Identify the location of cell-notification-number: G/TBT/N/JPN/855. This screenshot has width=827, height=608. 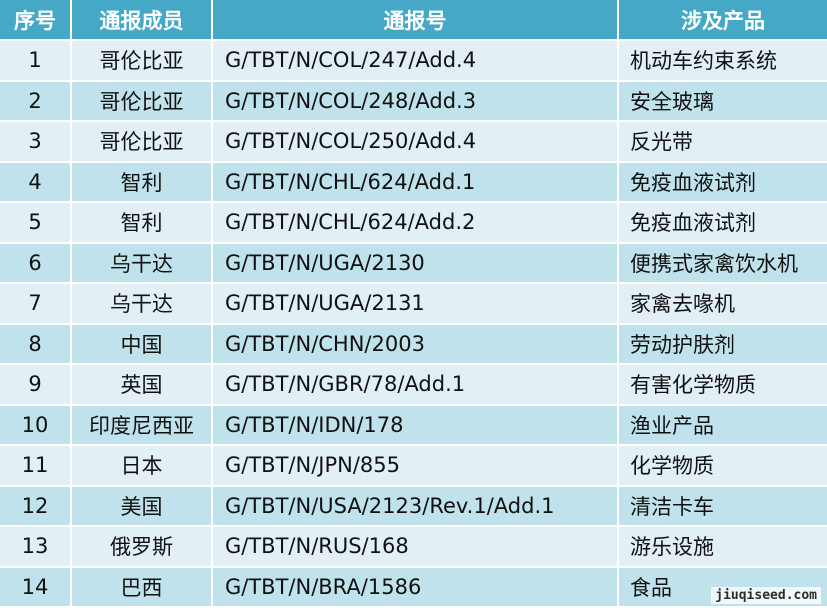
(415, 466).